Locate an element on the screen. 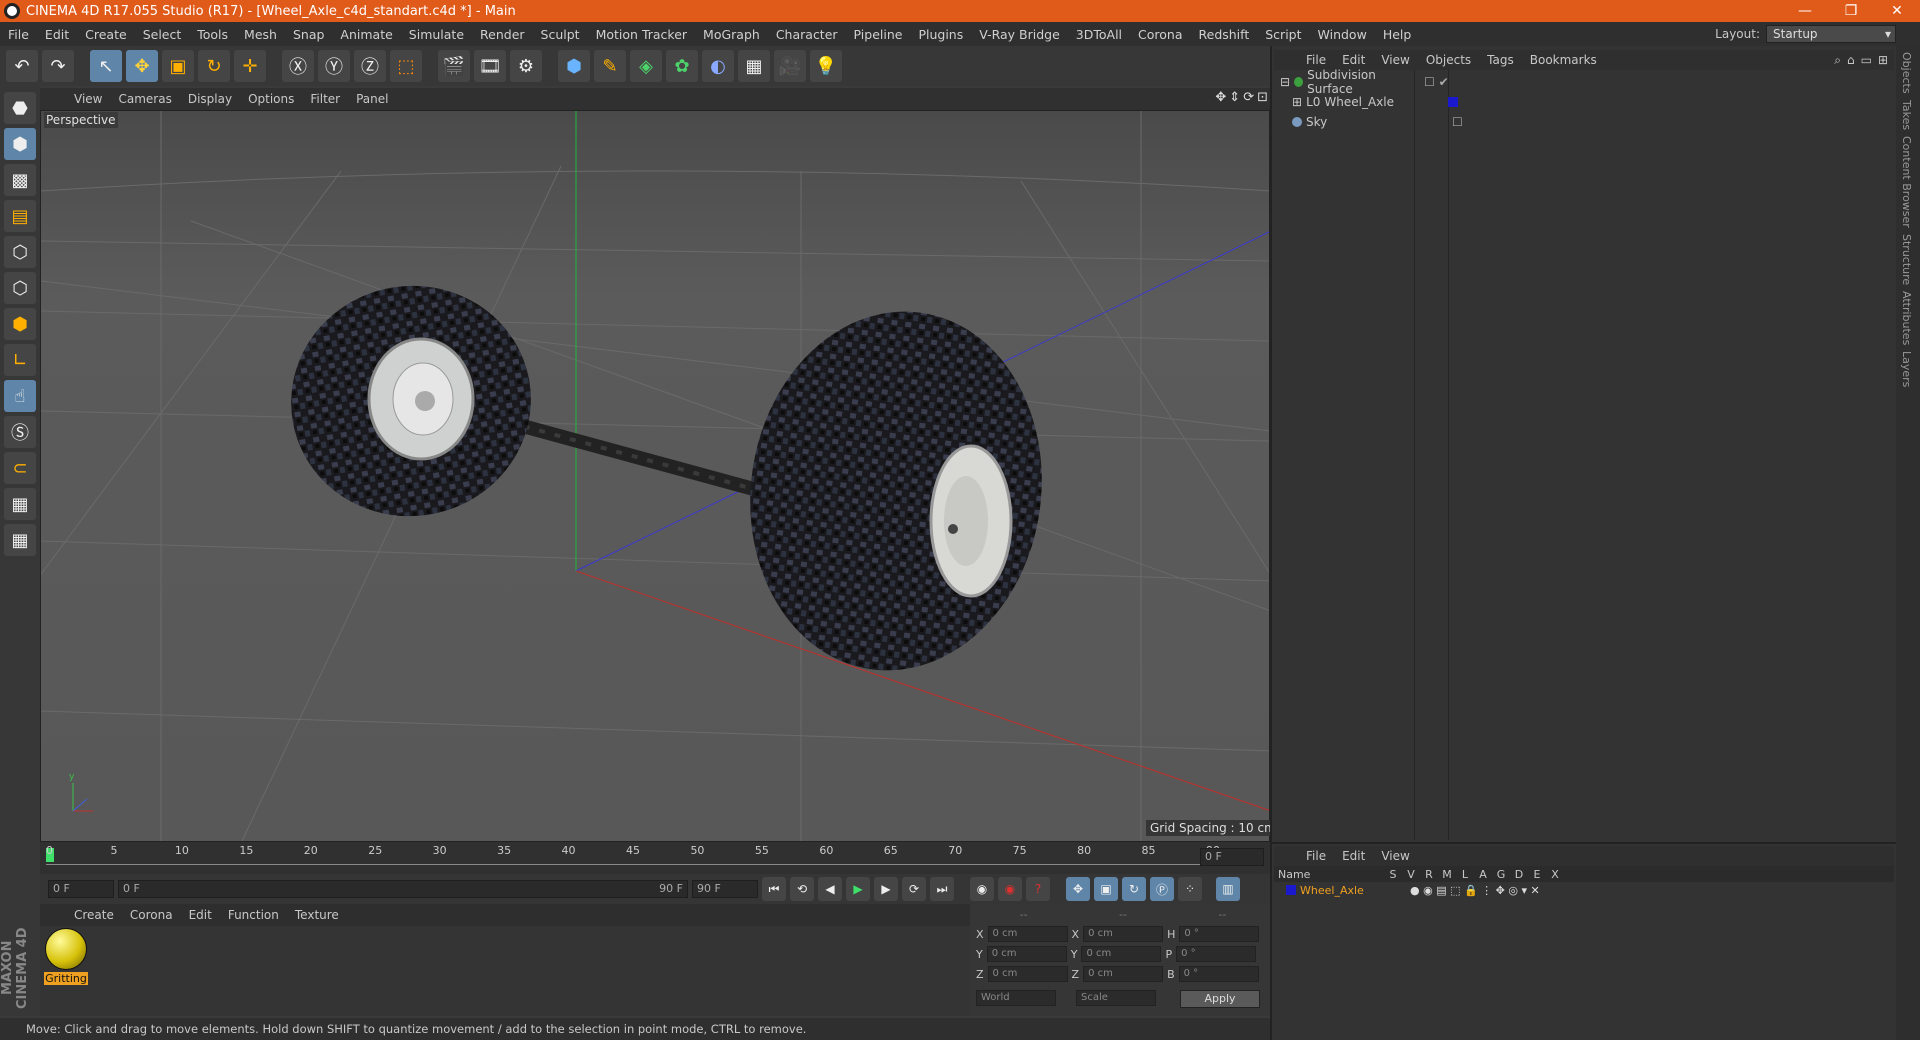 The width and height of the screenshot is (1920, 1040). current-frame-field: 0 F is located at coordinates (1232, 857).